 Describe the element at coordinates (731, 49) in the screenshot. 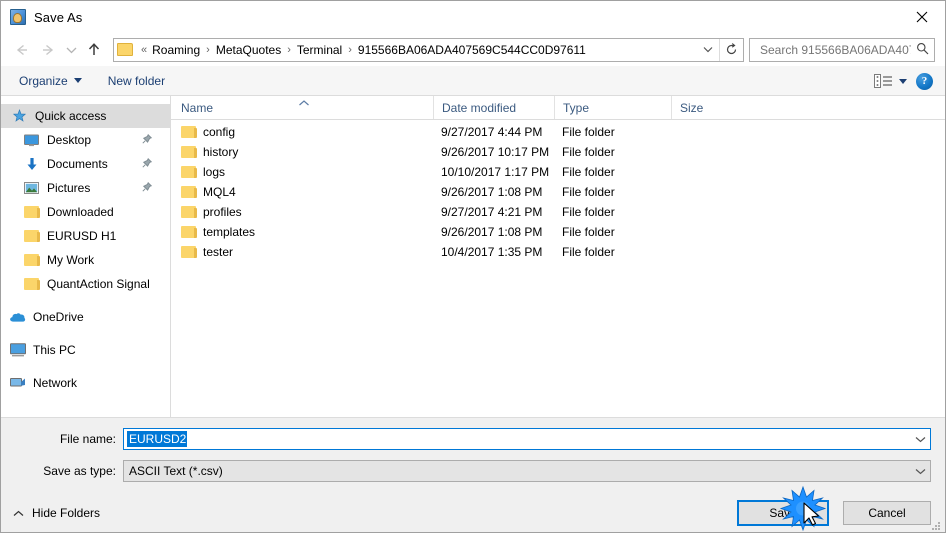

I see `refresh-icon` at that location.